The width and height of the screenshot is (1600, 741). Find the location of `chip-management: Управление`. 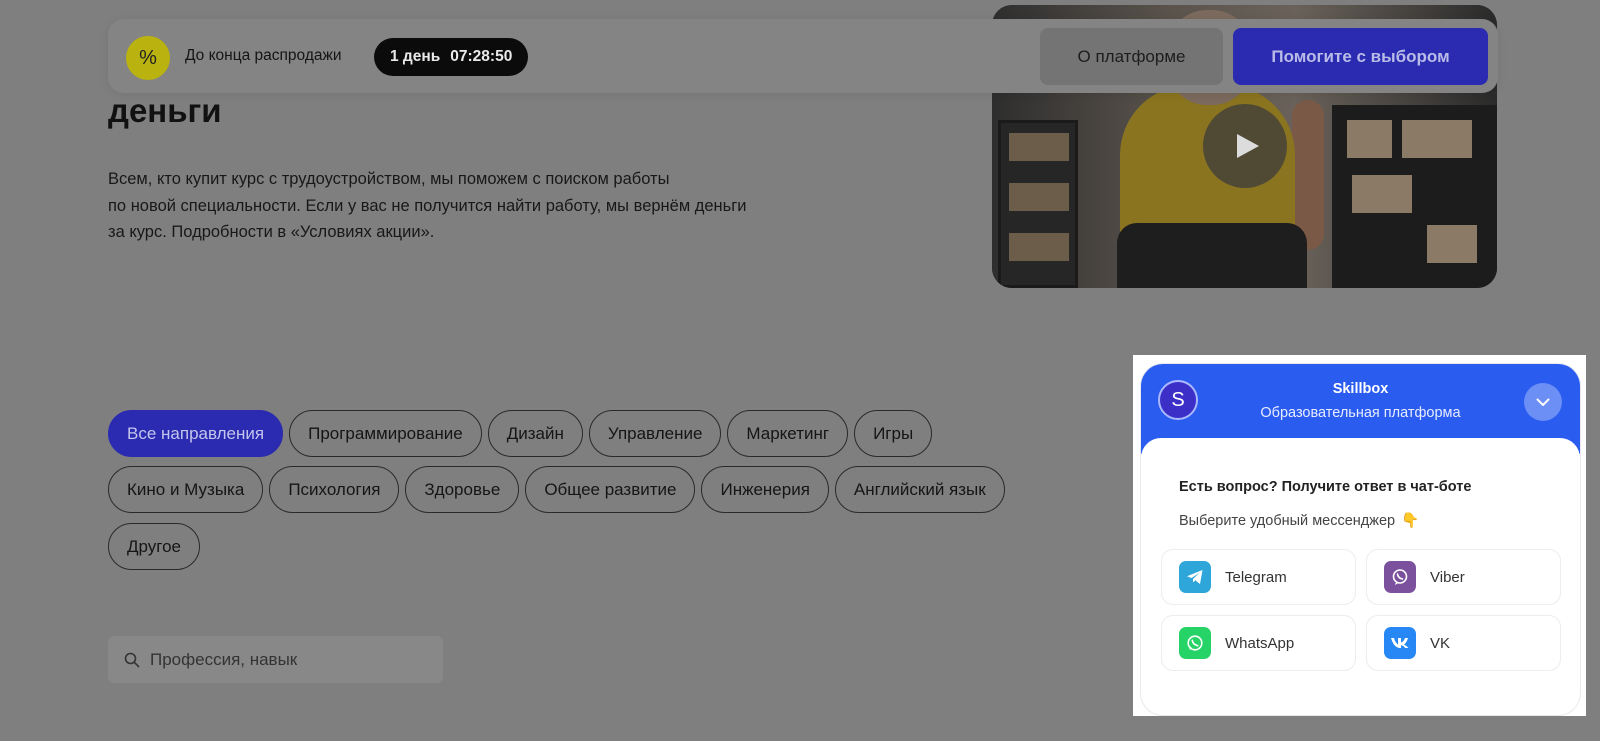

chip-management: Управление is located at coordinates (655, 433).